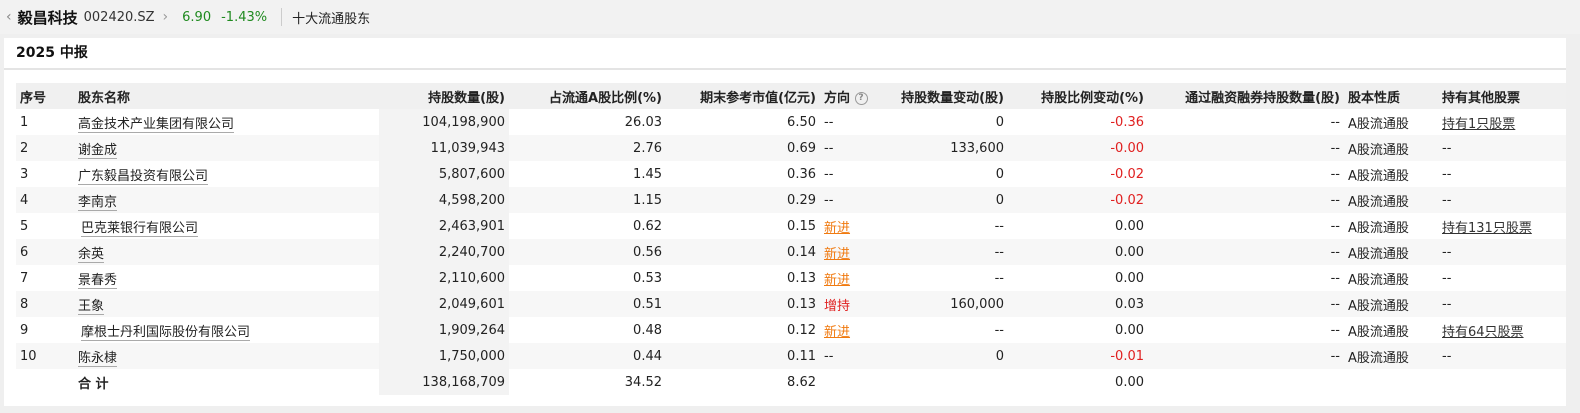  What do you see at coordinates (156, 124) in the screenshot?
I see `holder-name-link: 高金技术产业集团有限公司` at bounding box center [156, 124].